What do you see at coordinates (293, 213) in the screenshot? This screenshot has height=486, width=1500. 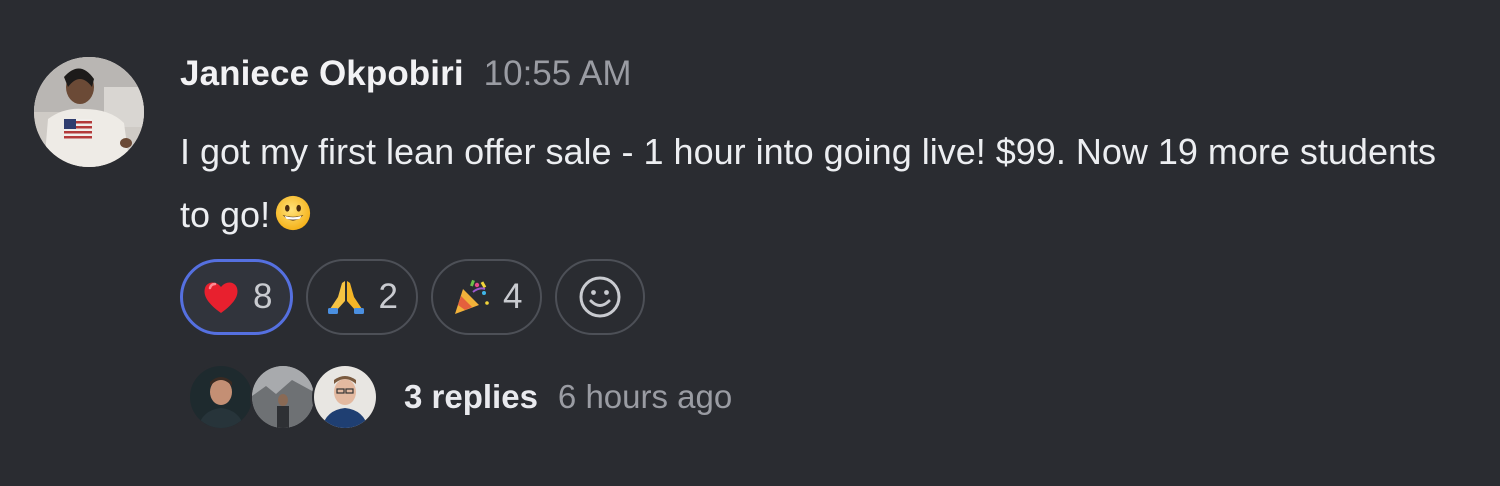 I see `smiley-emoji-icon` at bounding box center [293, 213].